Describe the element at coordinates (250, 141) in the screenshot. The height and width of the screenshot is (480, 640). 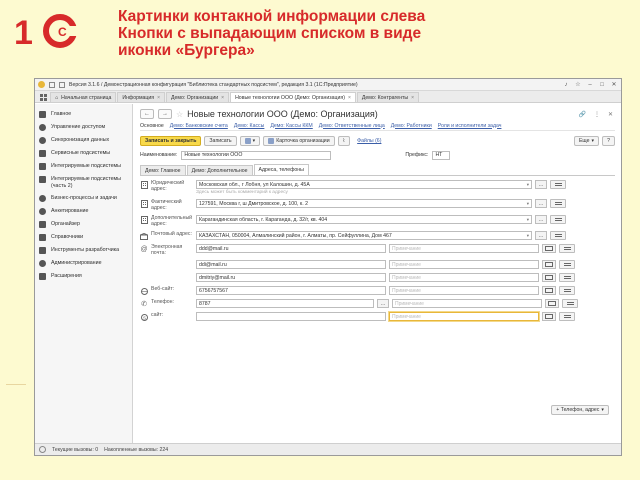
I see `print-button: ▾` at that location.